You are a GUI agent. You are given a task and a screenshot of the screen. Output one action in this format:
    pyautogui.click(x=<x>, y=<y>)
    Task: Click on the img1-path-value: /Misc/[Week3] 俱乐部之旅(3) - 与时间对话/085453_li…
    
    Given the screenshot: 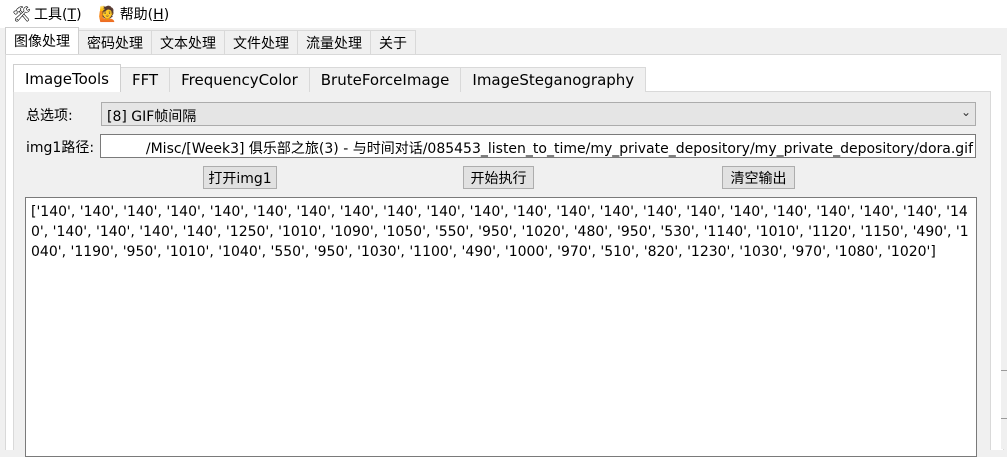 What is the action you would take?
    pyautogui.click(x=559, y=149)
    